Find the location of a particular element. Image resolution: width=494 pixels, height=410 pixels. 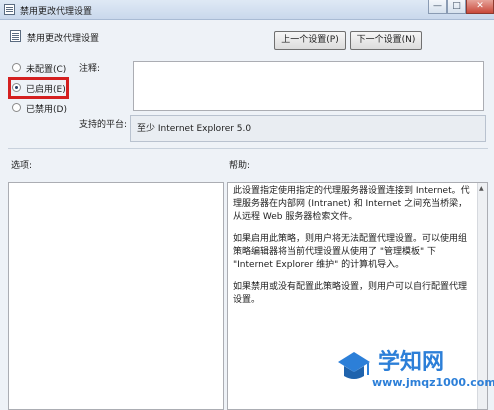

minimize-button: — is located at coordinates (437, 7).